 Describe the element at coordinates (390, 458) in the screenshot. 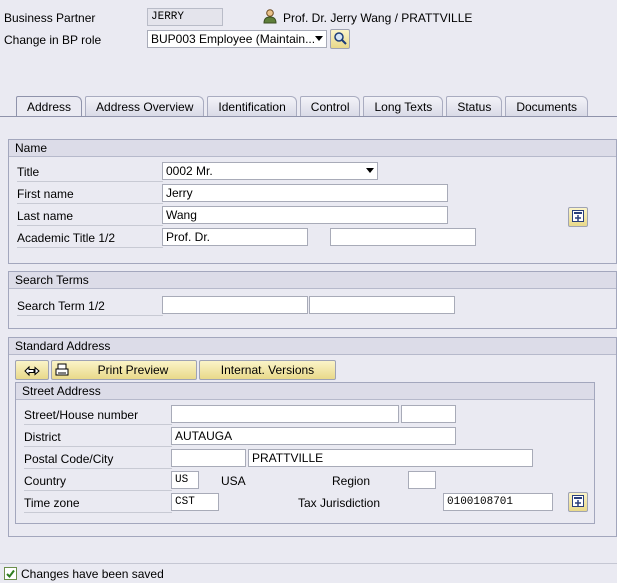

I see `city-field: PRATTVILLE` at that location.